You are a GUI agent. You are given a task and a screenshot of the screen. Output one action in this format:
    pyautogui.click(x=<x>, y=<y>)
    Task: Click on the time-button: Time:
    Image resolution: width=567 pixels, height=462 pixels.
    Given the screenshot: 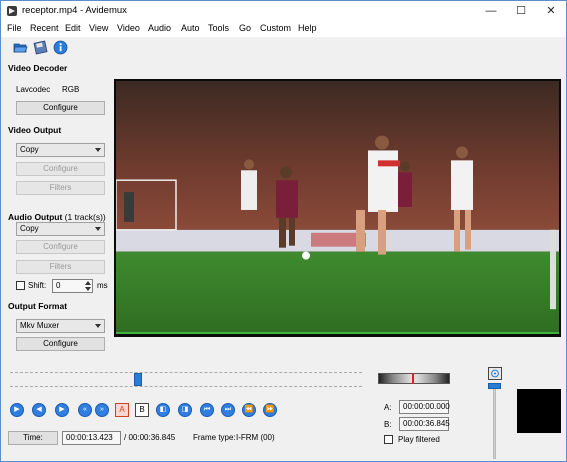 What is the action you would take?
    pyautogui.click(x=33, y=438)
    